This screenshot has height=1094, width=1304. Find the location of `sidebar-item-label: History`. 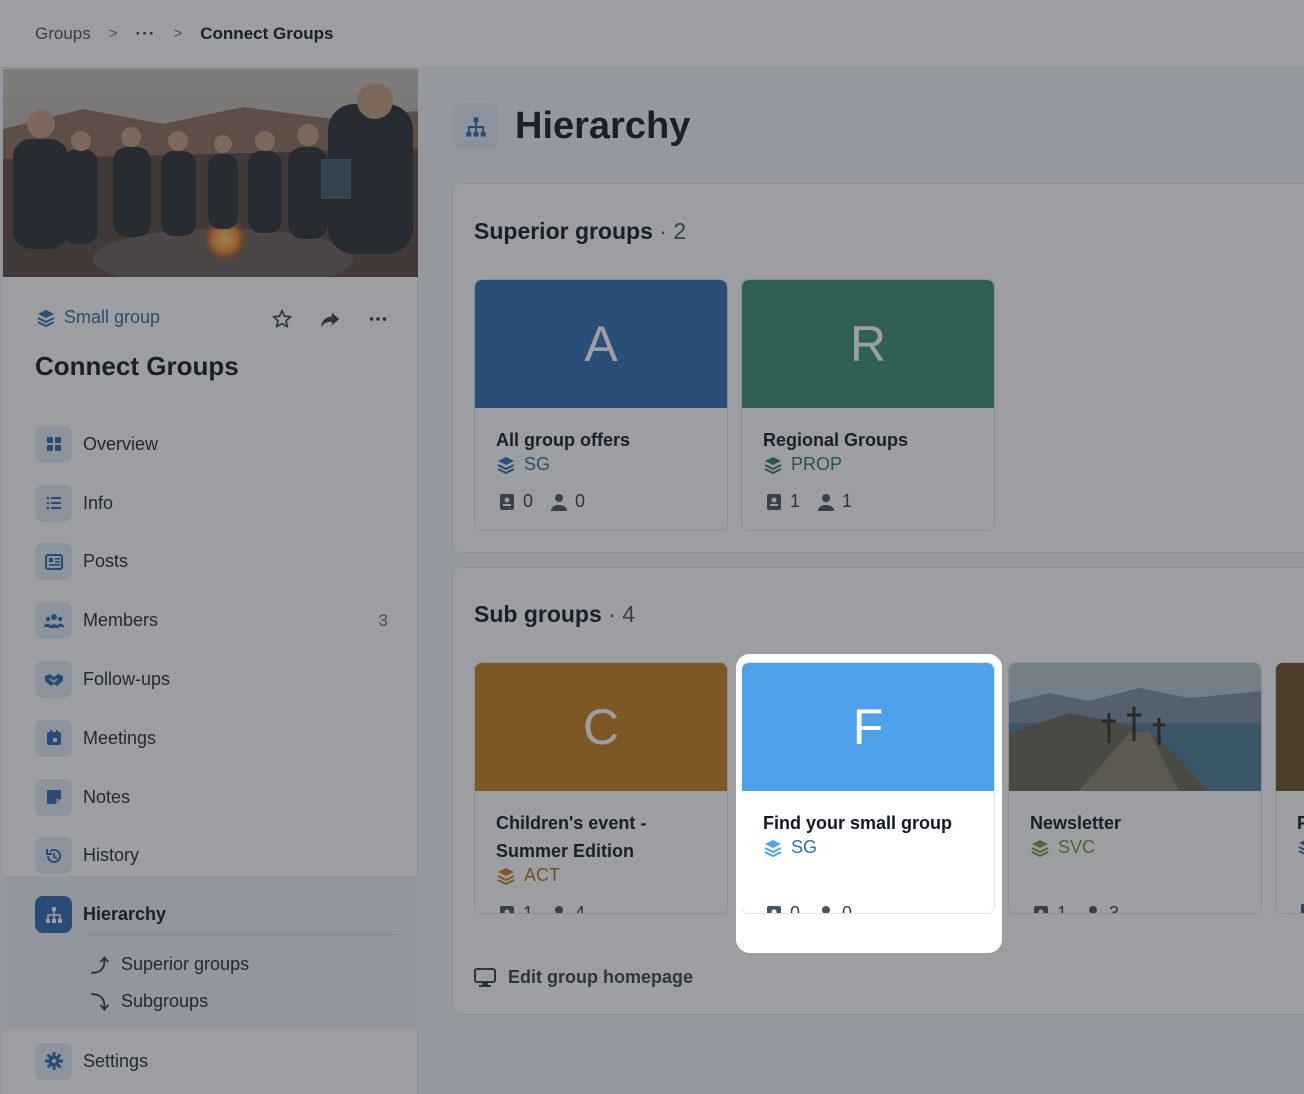

sidebar-item-label: History is located at coordinates (111, 855).